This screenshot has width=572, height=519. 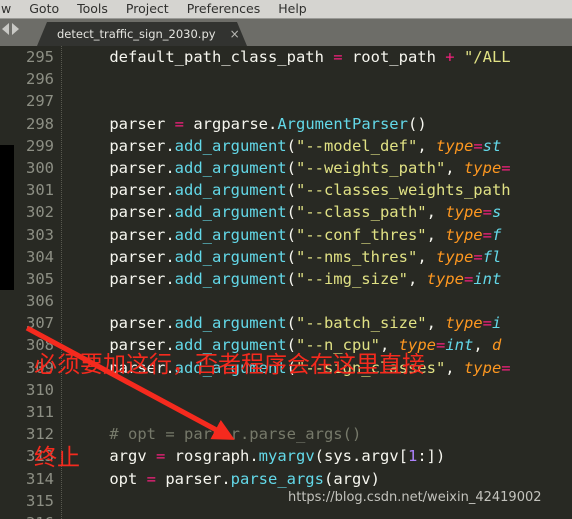 I want to click on token: i, so click(x=496, y=323).